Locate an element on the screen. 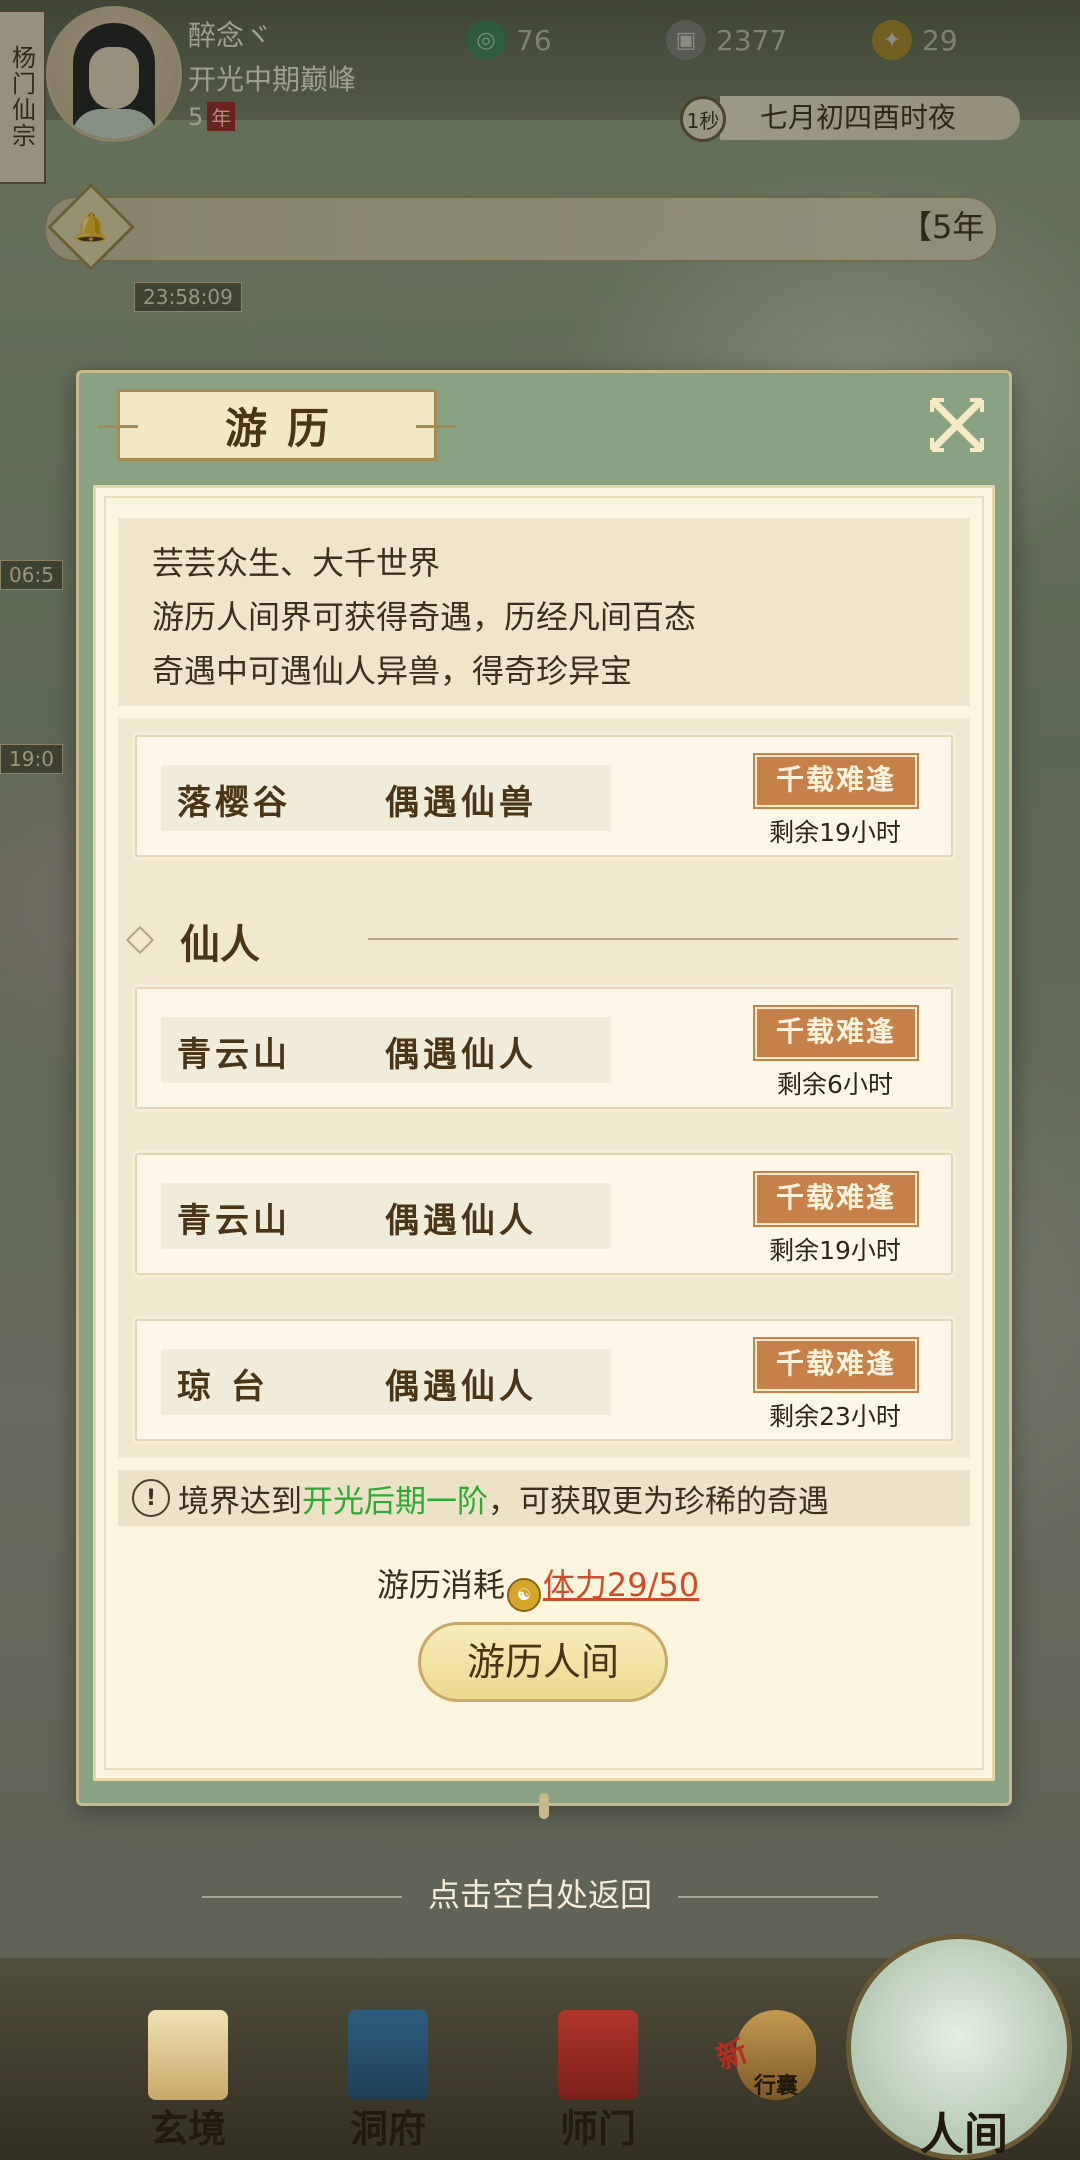 This screenshot has height=2160, width=1080. encounter-card: 青云山 偶遇仙人 千载难逢 剩余6小时 is located at coordinates (544, 1048).